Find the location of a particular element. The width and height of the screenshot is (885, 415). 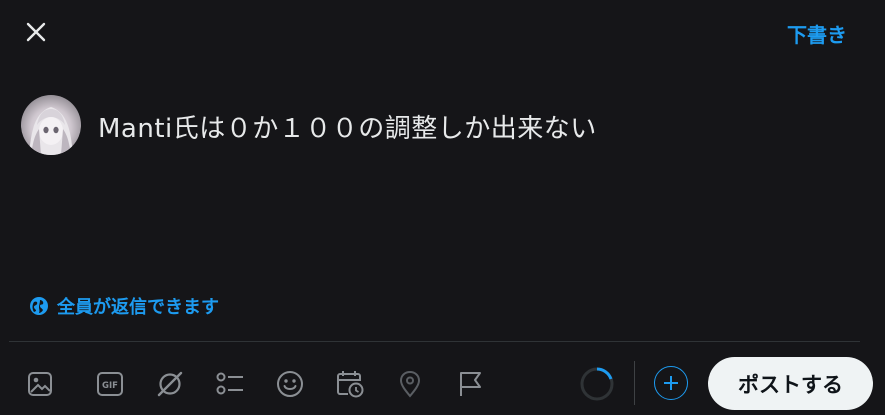

grok-icon is located at coordinates (170, 384).